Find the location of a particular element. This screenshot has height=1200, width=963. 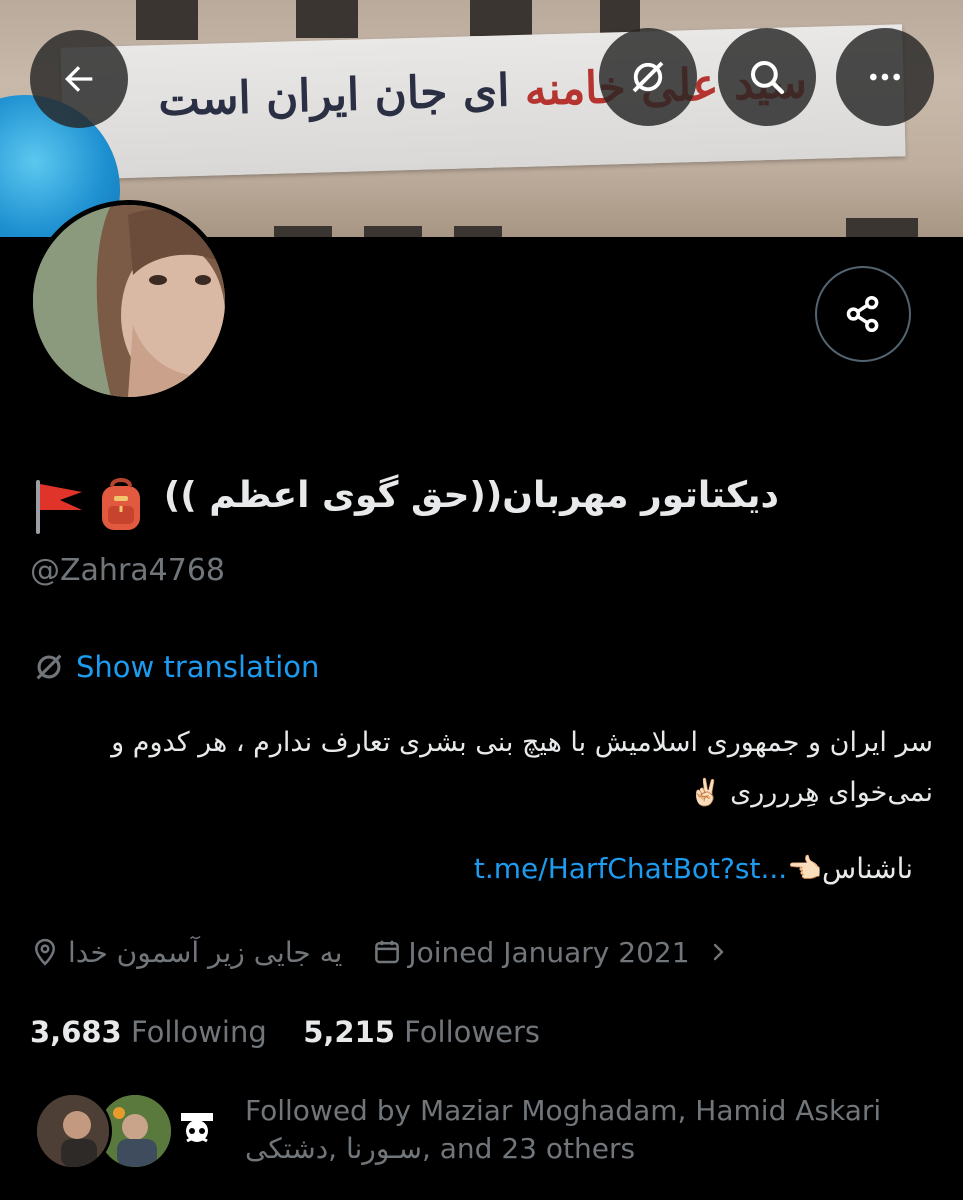

following-link: 3,683 Following is located at coordinates (148, 1032).